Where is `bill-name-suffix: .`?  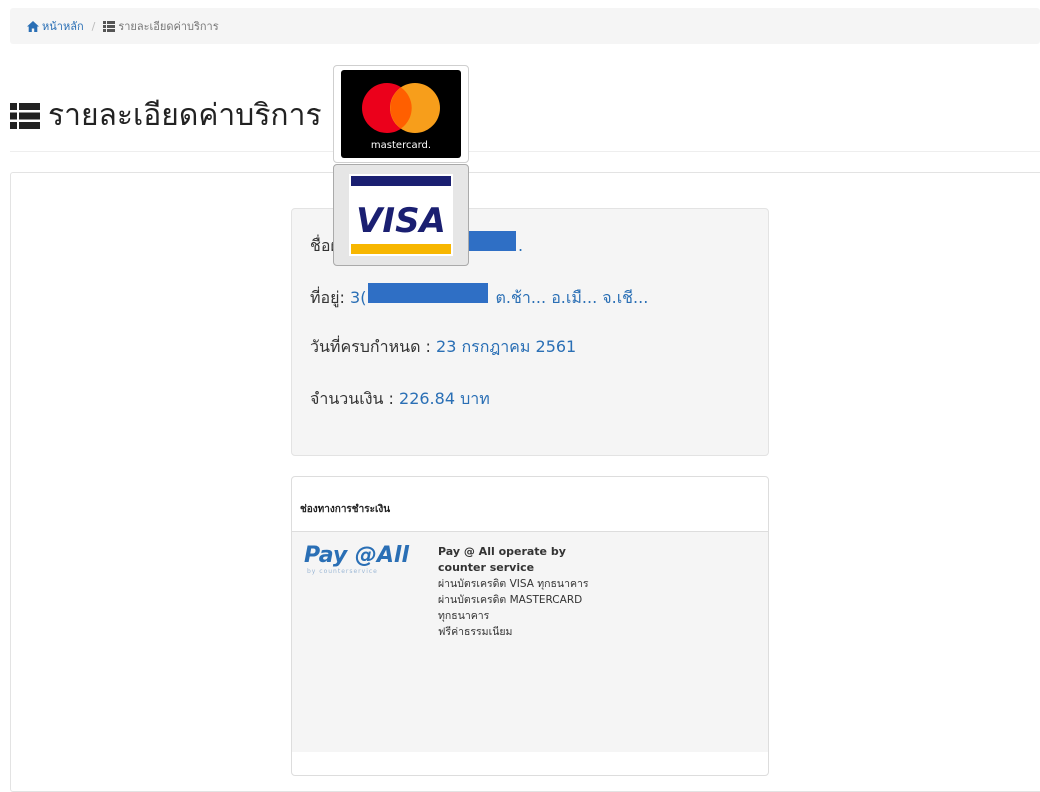
bill-name-suffix: . is located at coordinates (521, 245).